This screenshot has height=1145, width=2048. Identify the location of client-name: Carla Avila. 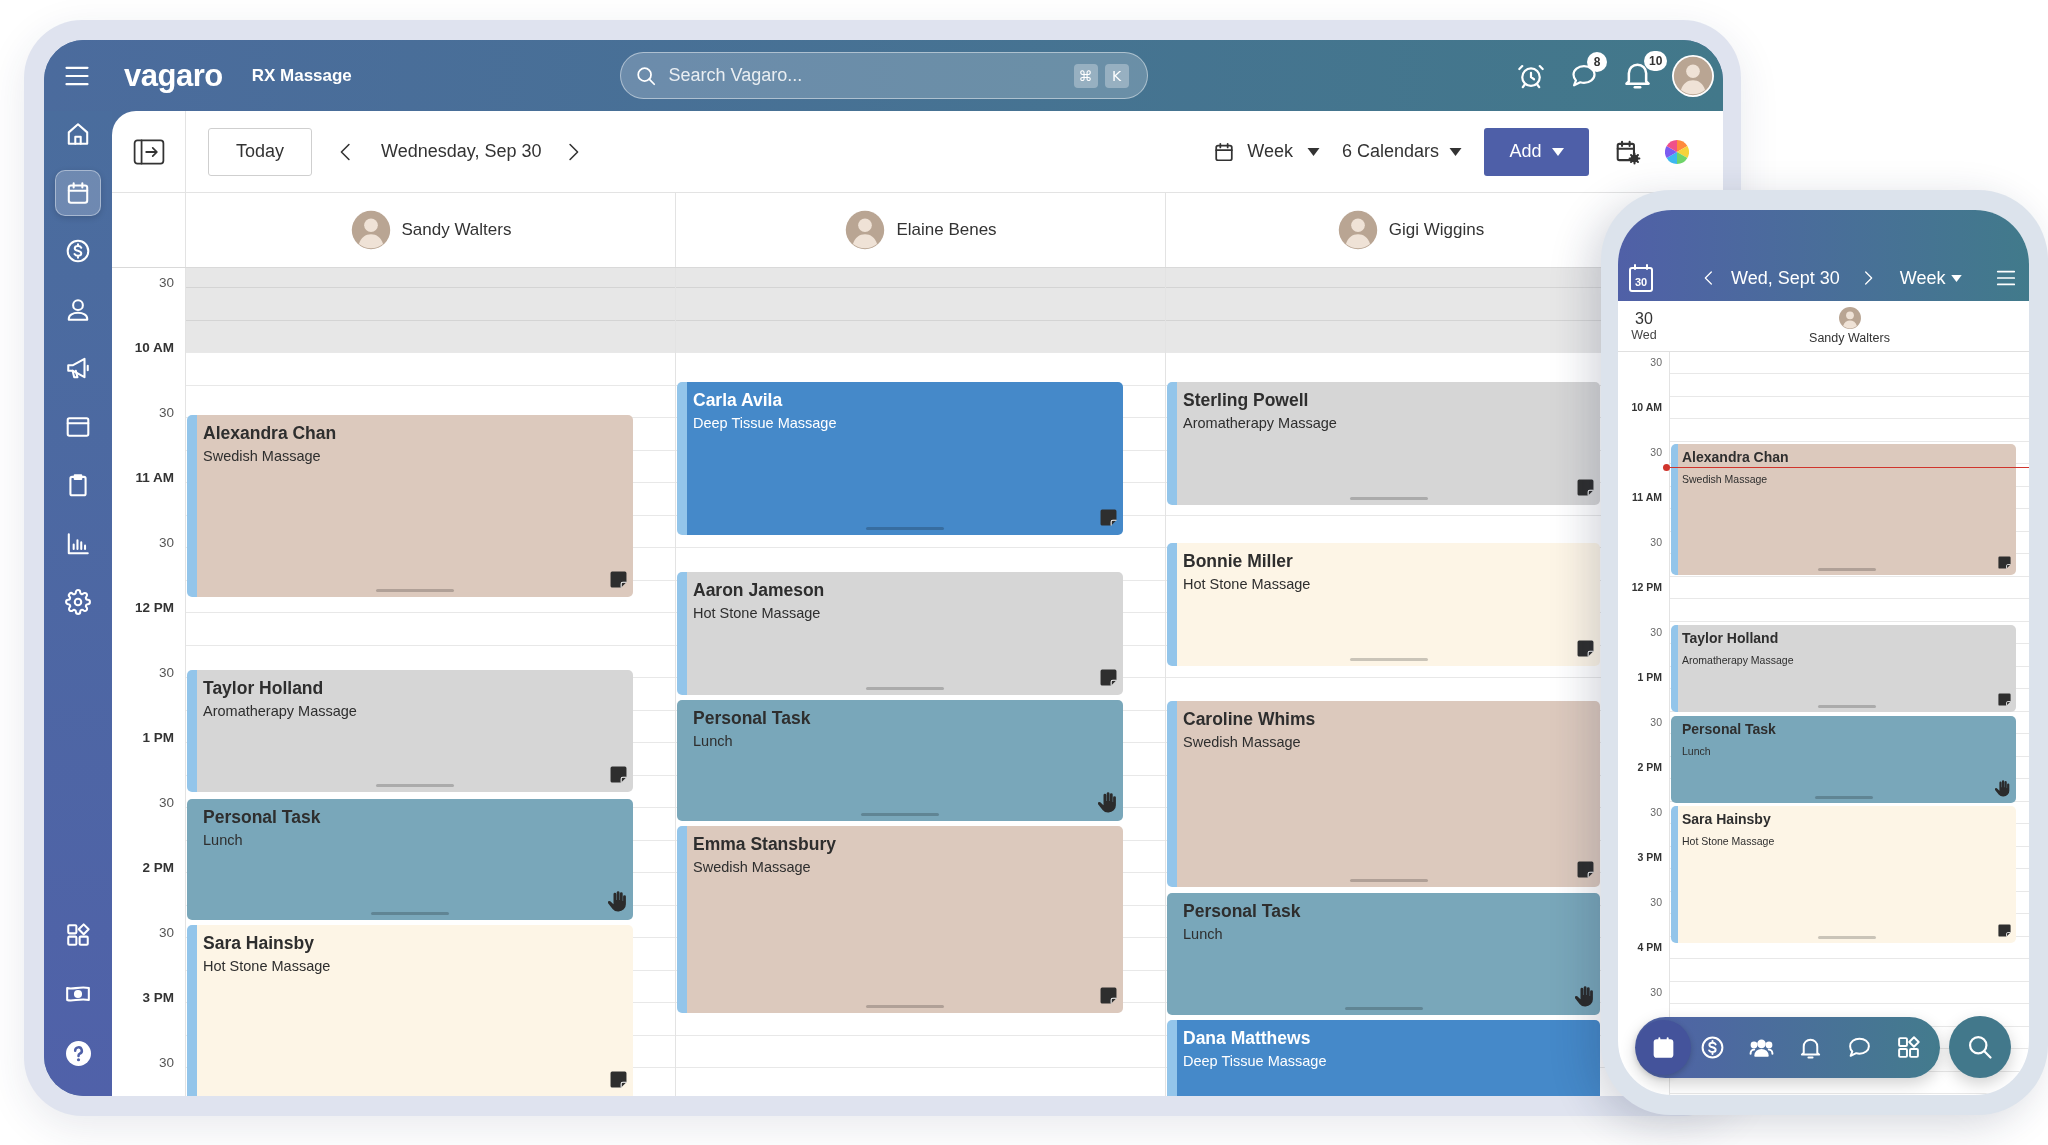
(738, 400).